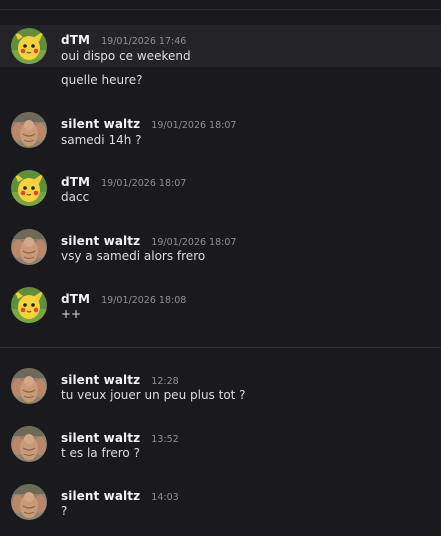 The width and height of the screenshot is (441, 536). What do you see at coordinates (165, 381) in the screenshot?
I see `message-timestamp: 12:28` at bounding box center [165, 381].